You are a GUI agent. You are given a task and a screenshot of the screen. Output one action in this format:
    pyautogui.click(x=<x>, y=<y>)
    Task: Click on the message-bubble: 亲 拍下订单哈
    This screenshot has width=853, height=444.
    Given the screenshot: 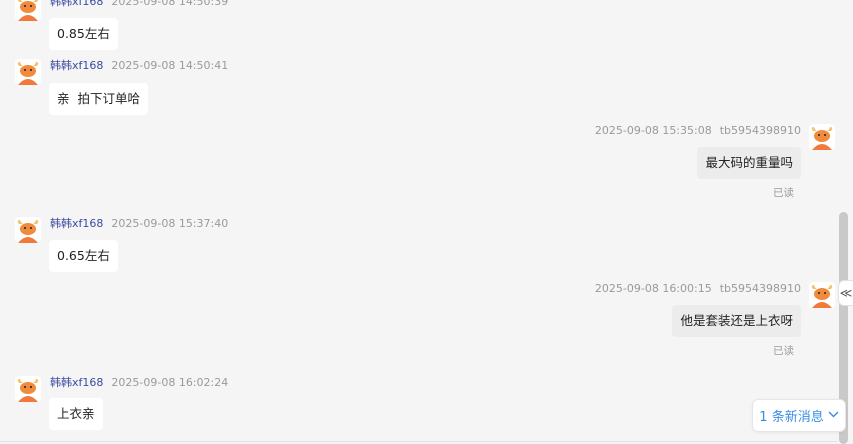 What is the action you would take?
    pyautogui.click(x=98, y=99)
    